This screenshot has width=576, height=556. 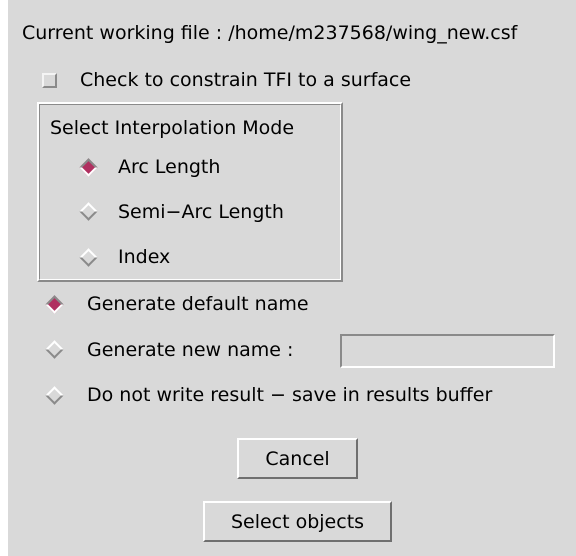 What do you see at coordinates (190, 350) in the screenshot?
I see `generate-new-name-label: Generate new name :` at bounding box center [190, 350].